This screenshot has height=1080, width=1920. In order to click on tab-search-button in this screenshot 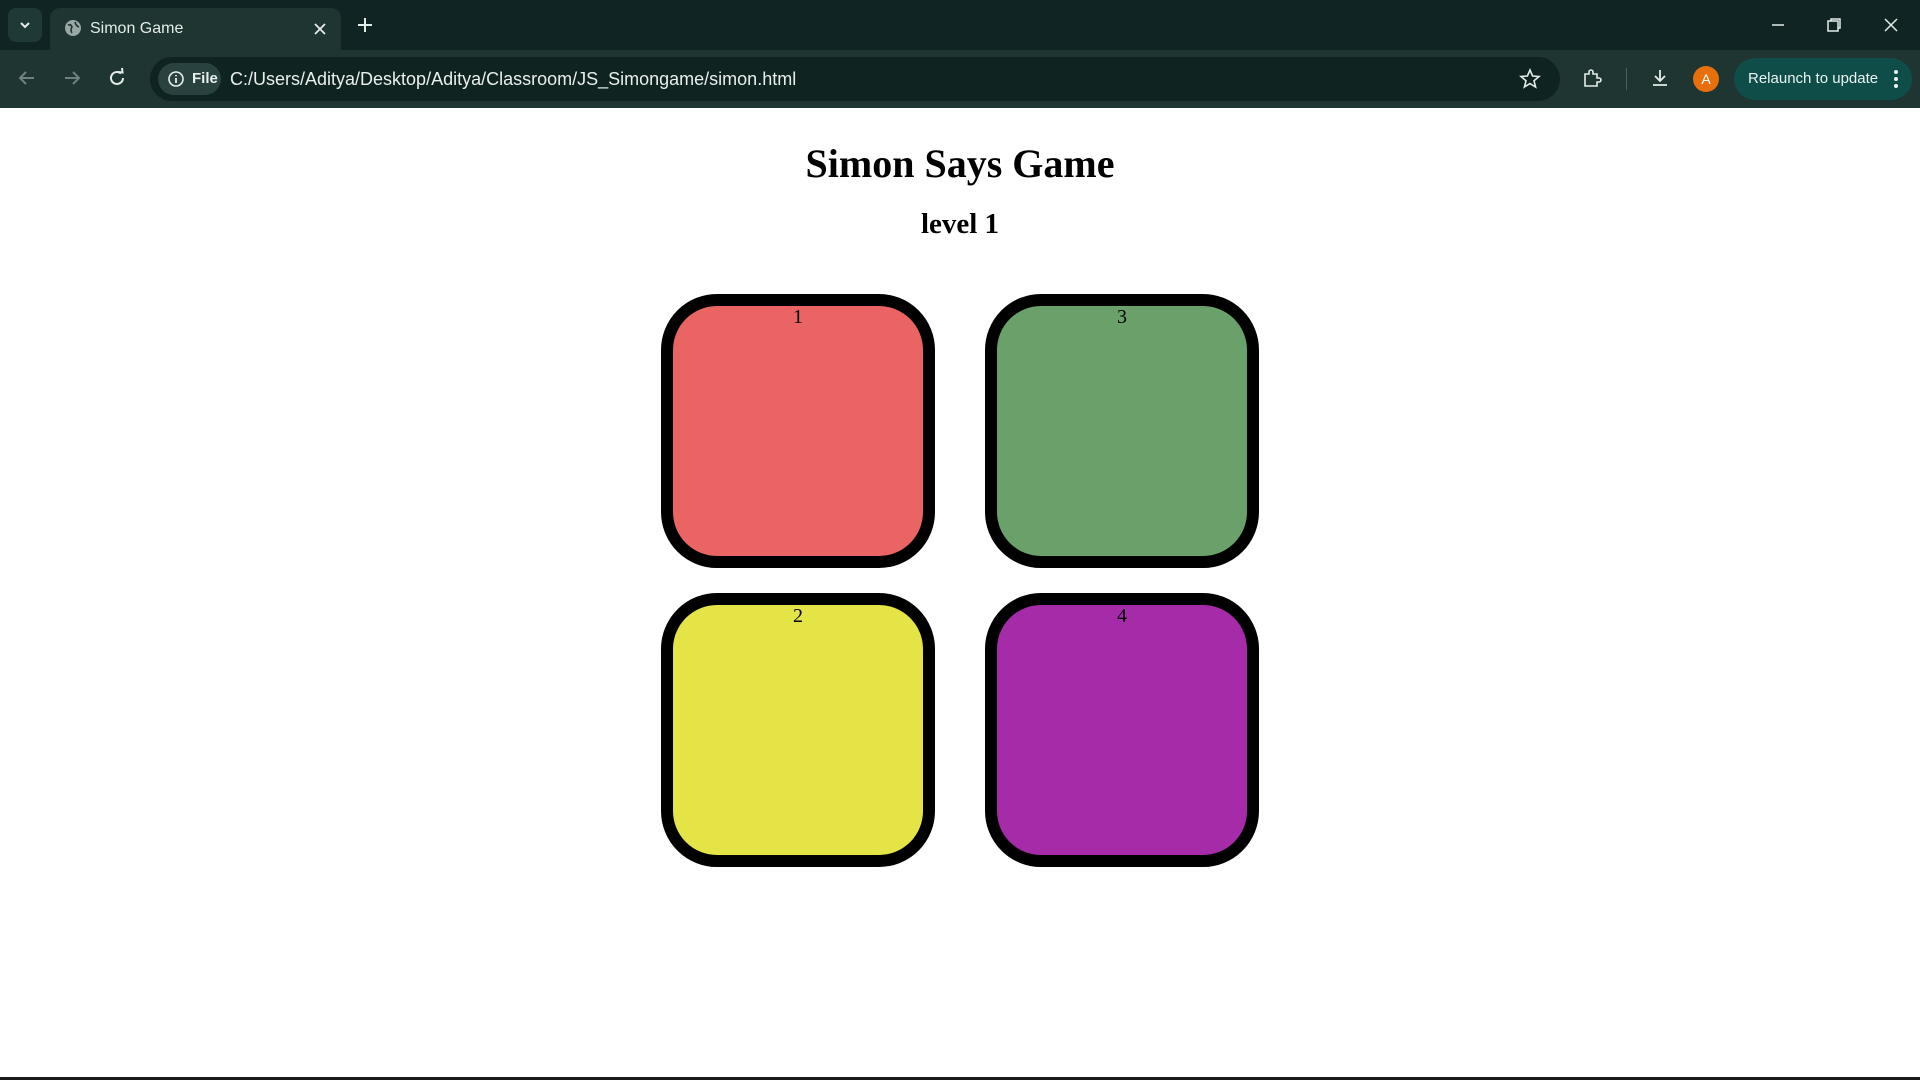, I will do `click(25, 25)`.